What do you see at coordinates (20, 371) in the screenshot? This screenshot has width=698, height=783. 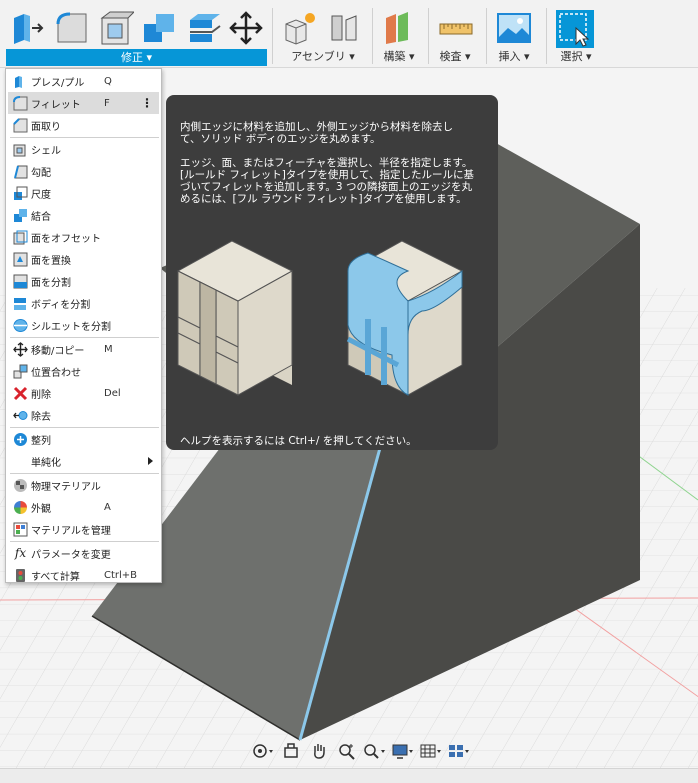 I see `align-icon` at bounding box center [20, 371].